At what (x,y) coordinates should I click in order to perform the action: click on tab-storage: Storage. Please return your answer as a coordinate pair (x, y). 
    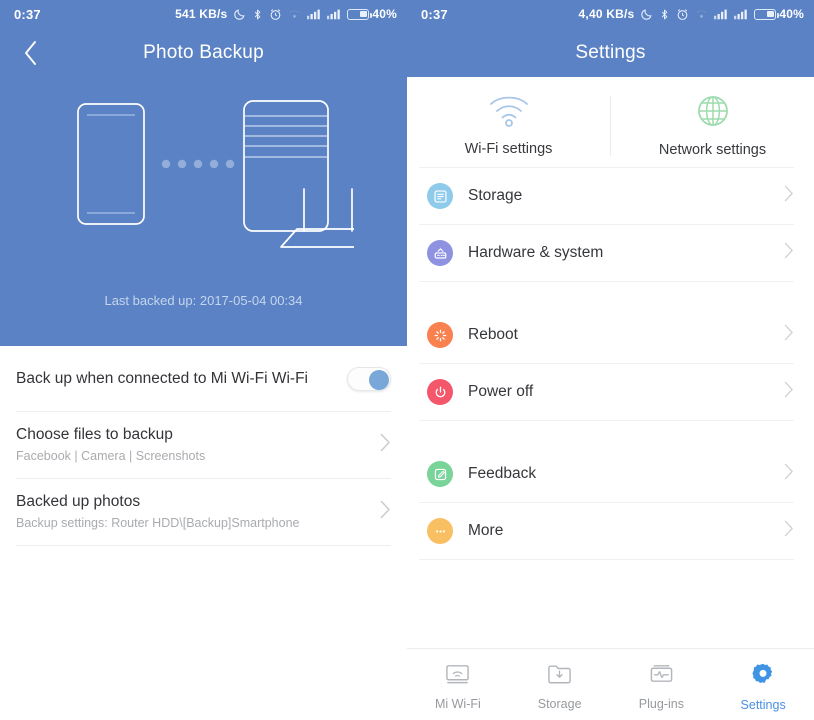
    Looking at the image, I should click on (560, 685).